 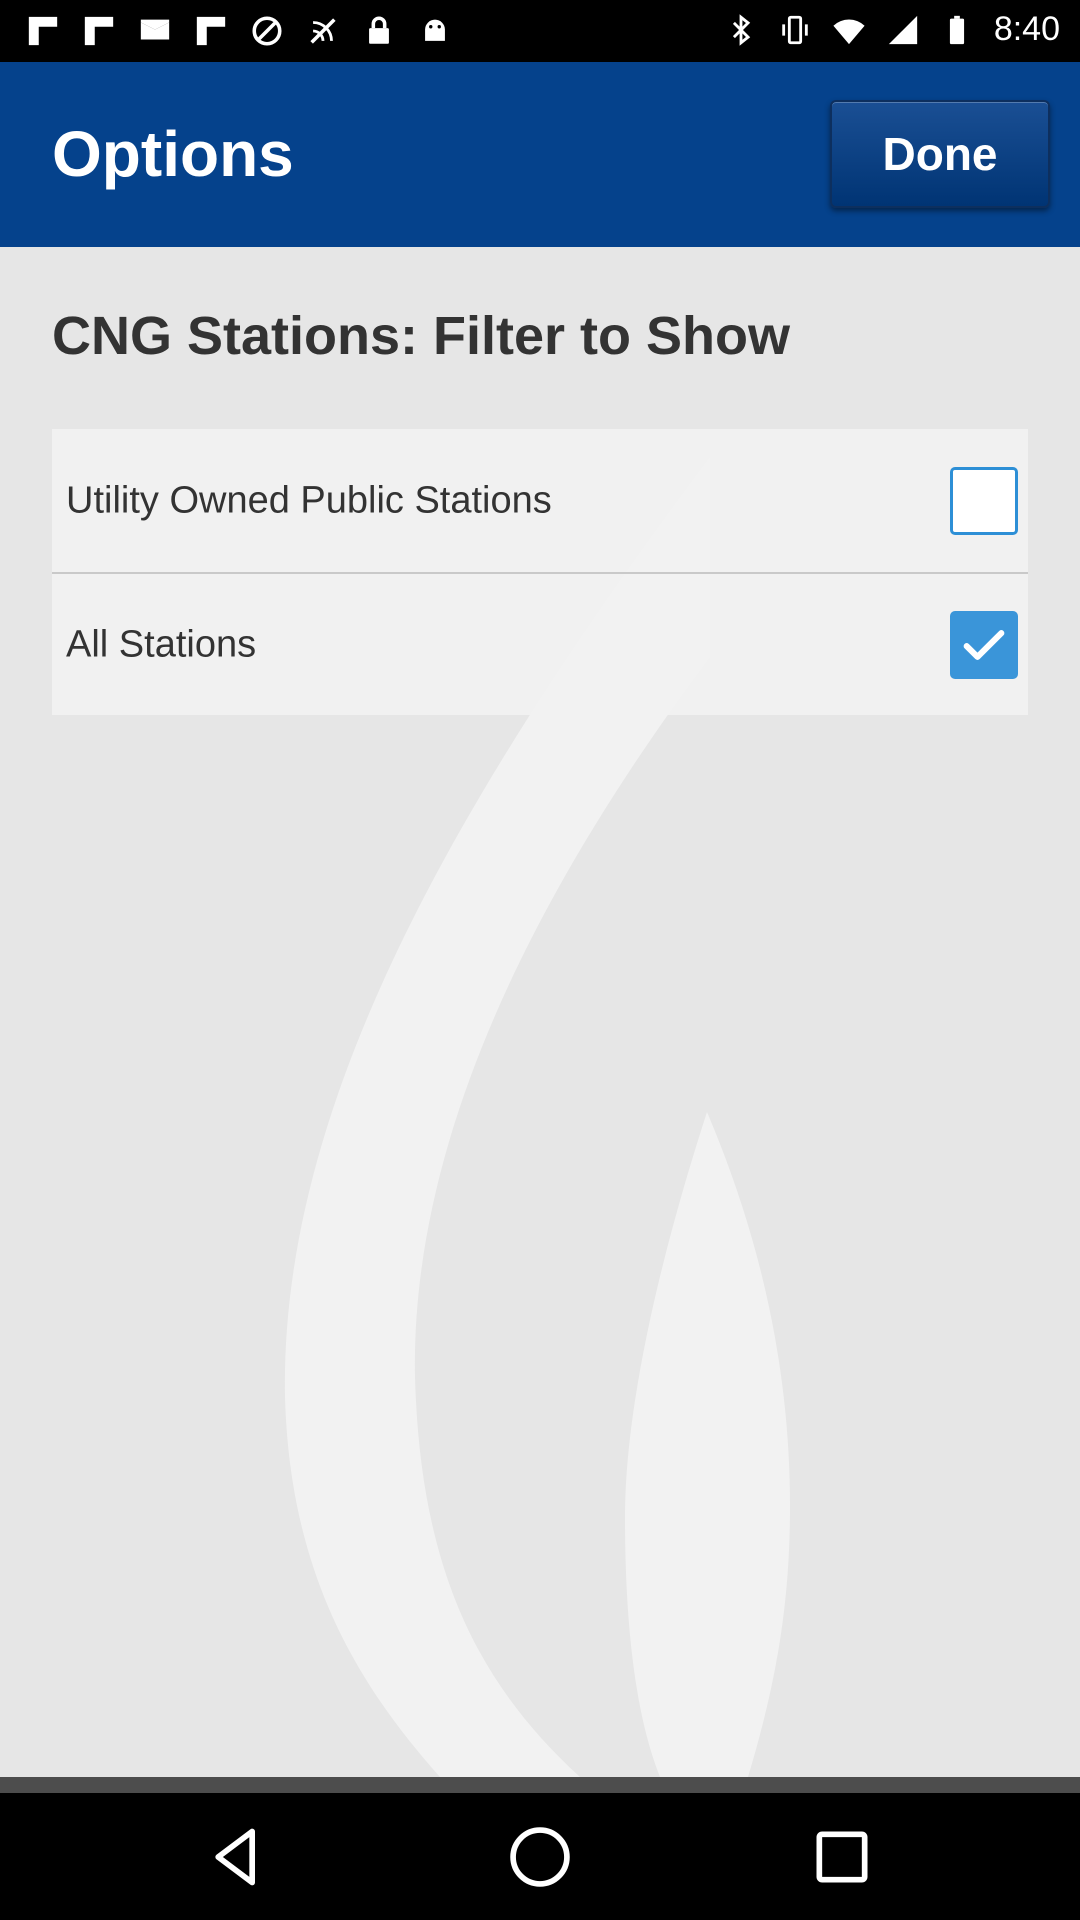 What do you see at coordinates (984, 500) in the screenshot?
I see `utility-owned-public-stations-checkbox` at bounding box center [984, 500].